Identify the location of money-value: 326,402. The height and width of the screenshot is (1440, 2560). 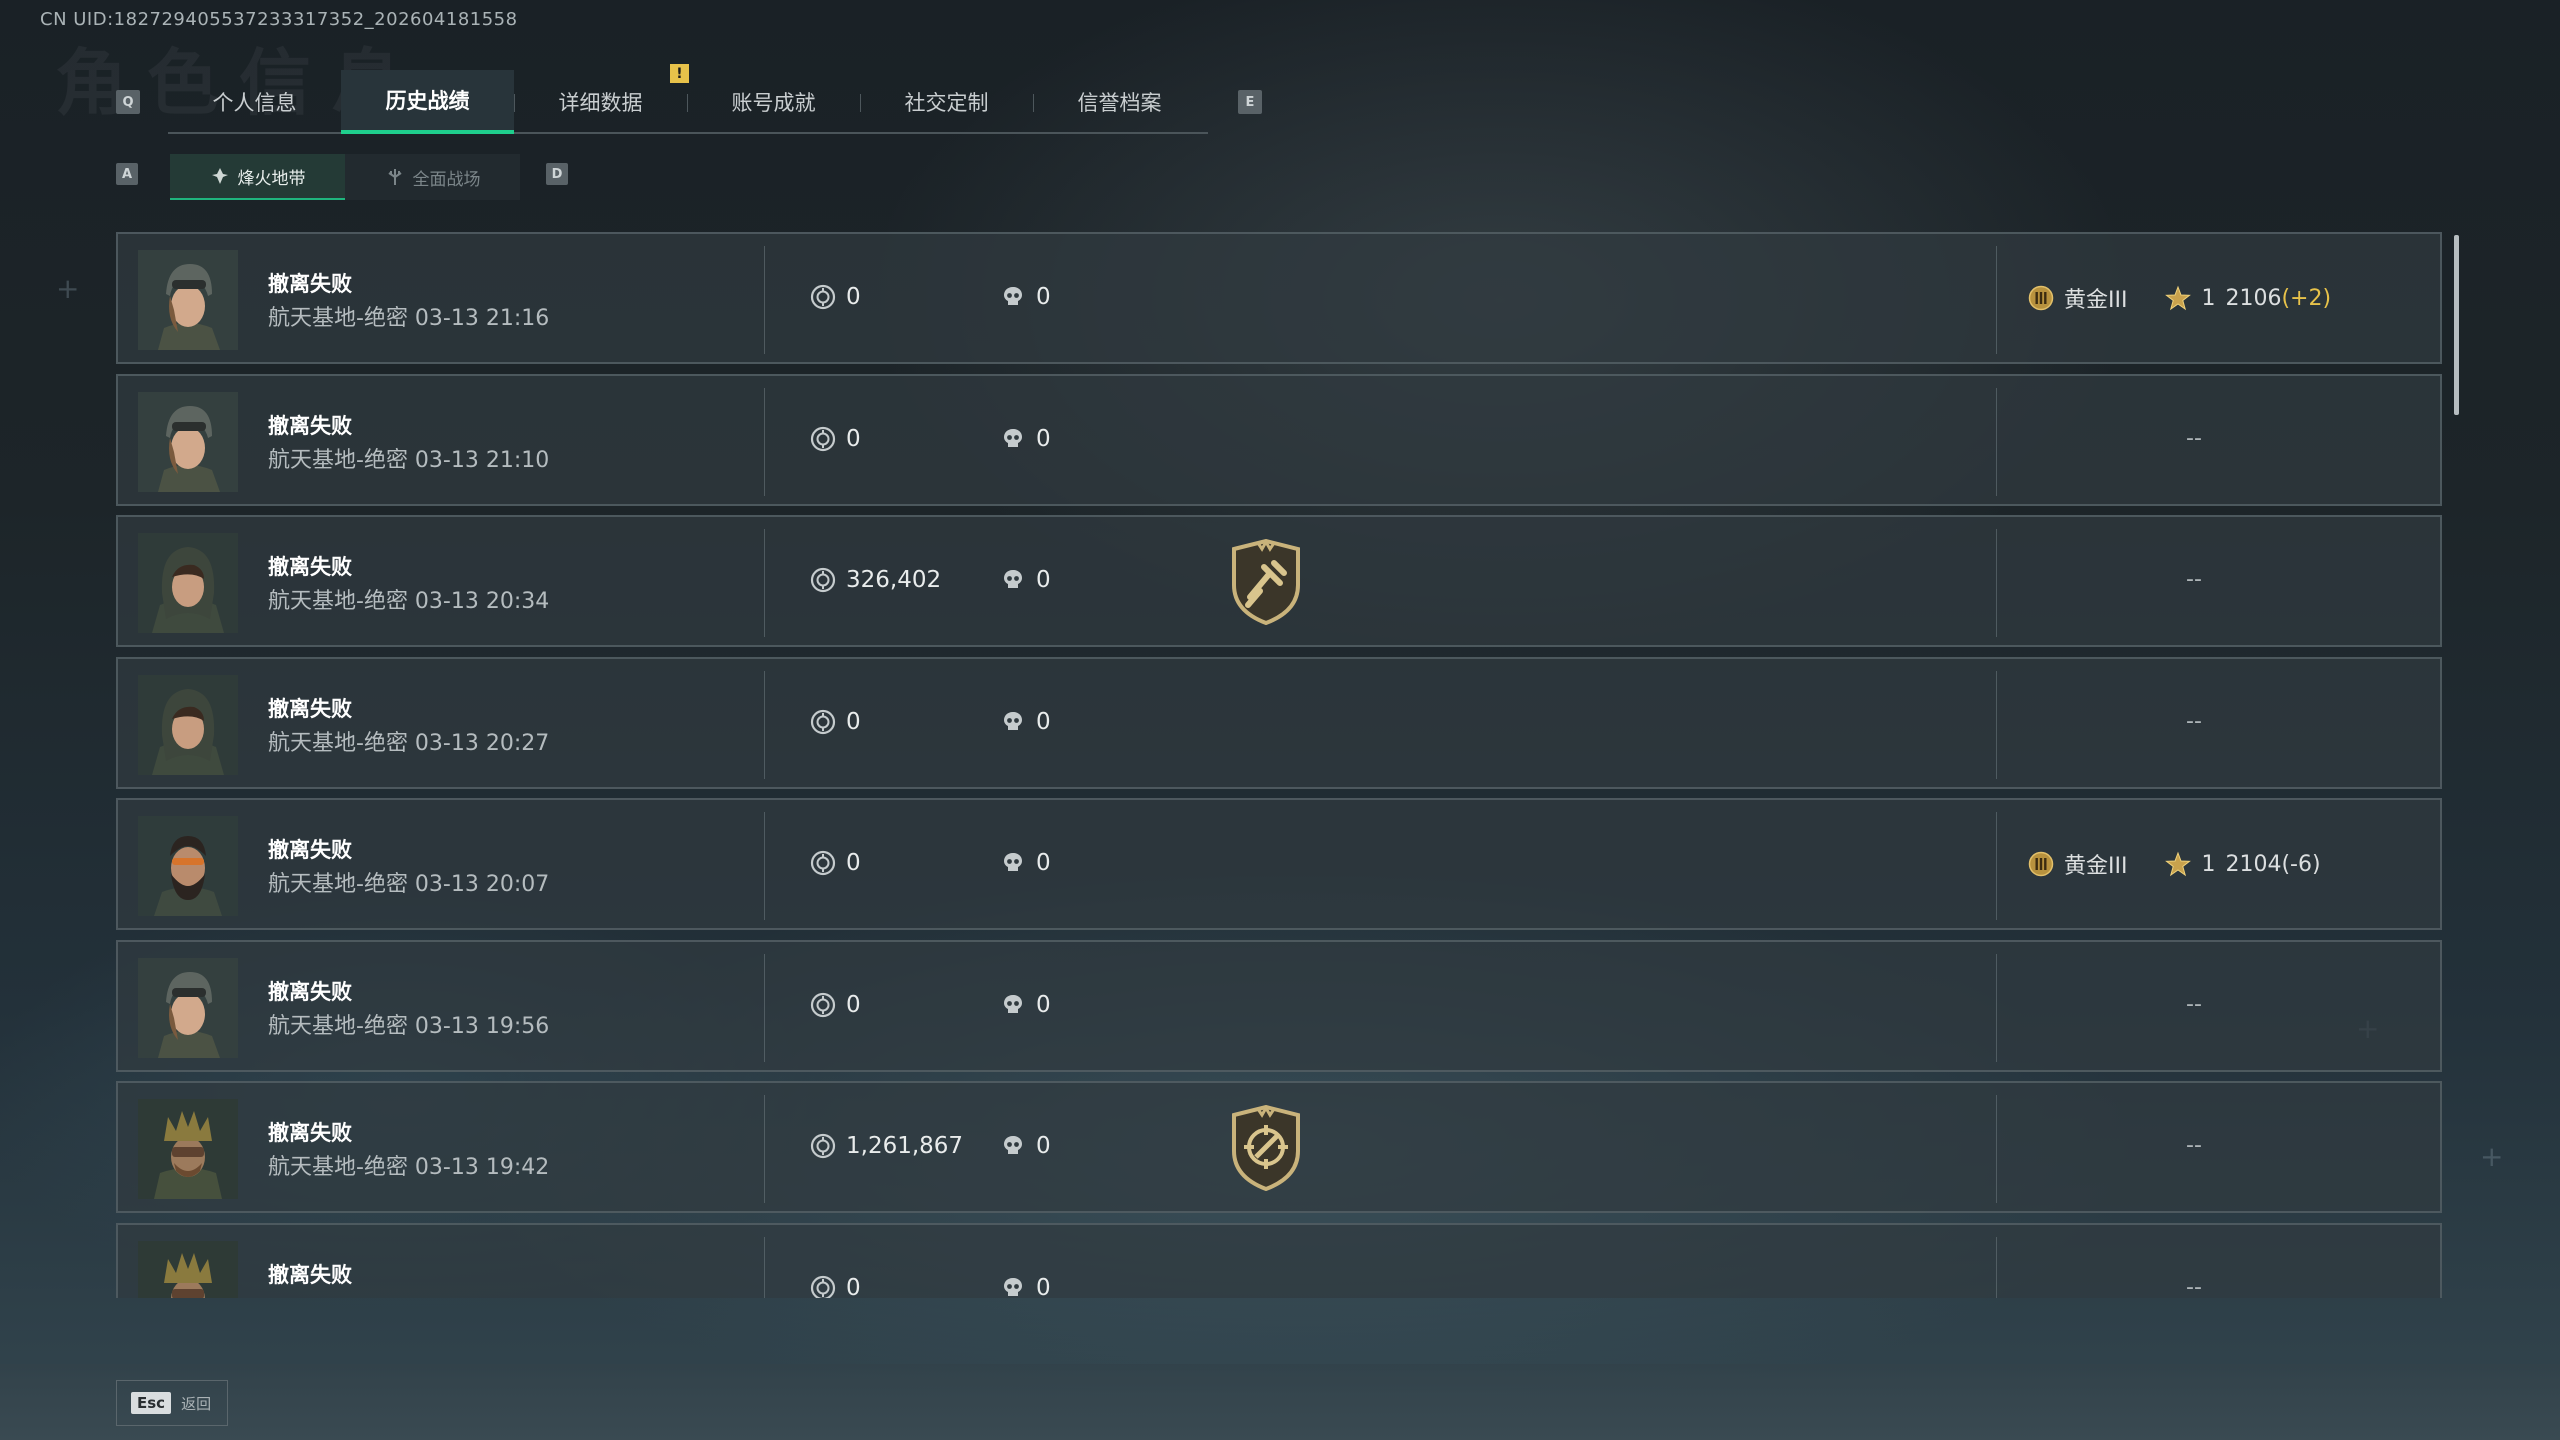
(894, 580).